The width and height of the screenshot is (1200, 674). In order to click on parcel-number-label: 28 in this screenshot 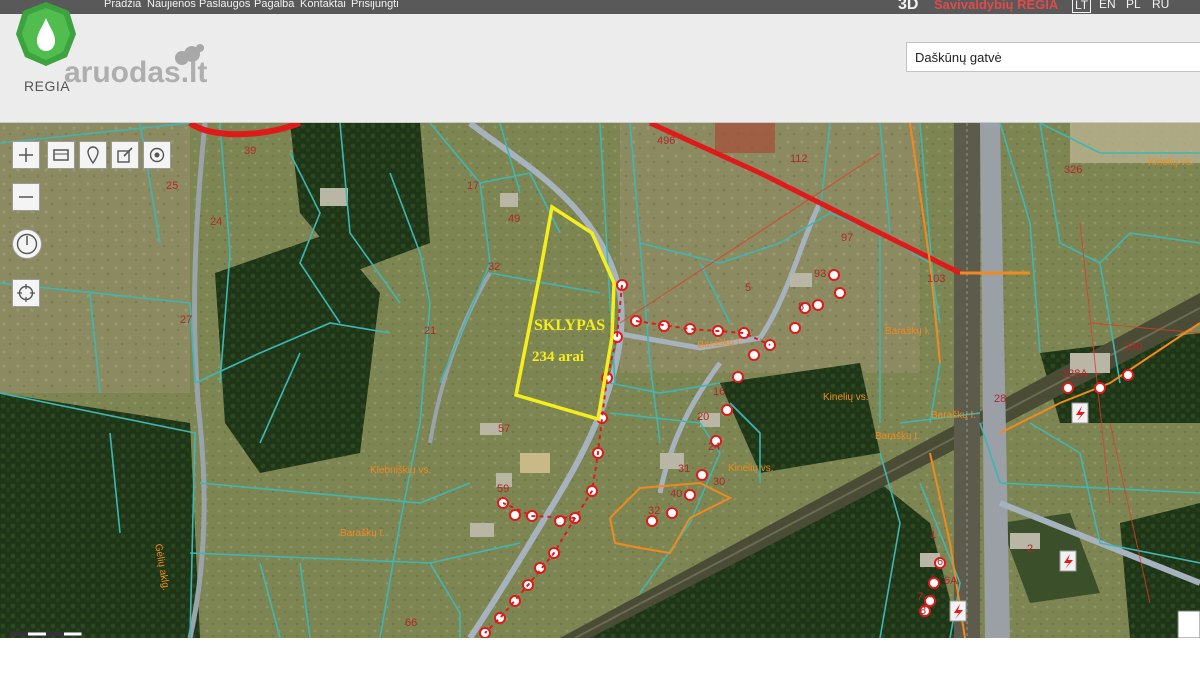, I will do `click(1000, 399)`.